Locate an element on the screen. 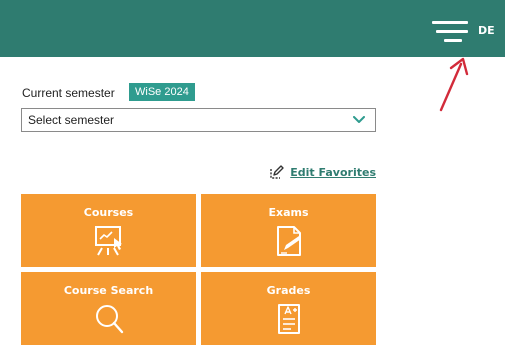  tile-courses-label: Courses is located at coordinates (108, 212).